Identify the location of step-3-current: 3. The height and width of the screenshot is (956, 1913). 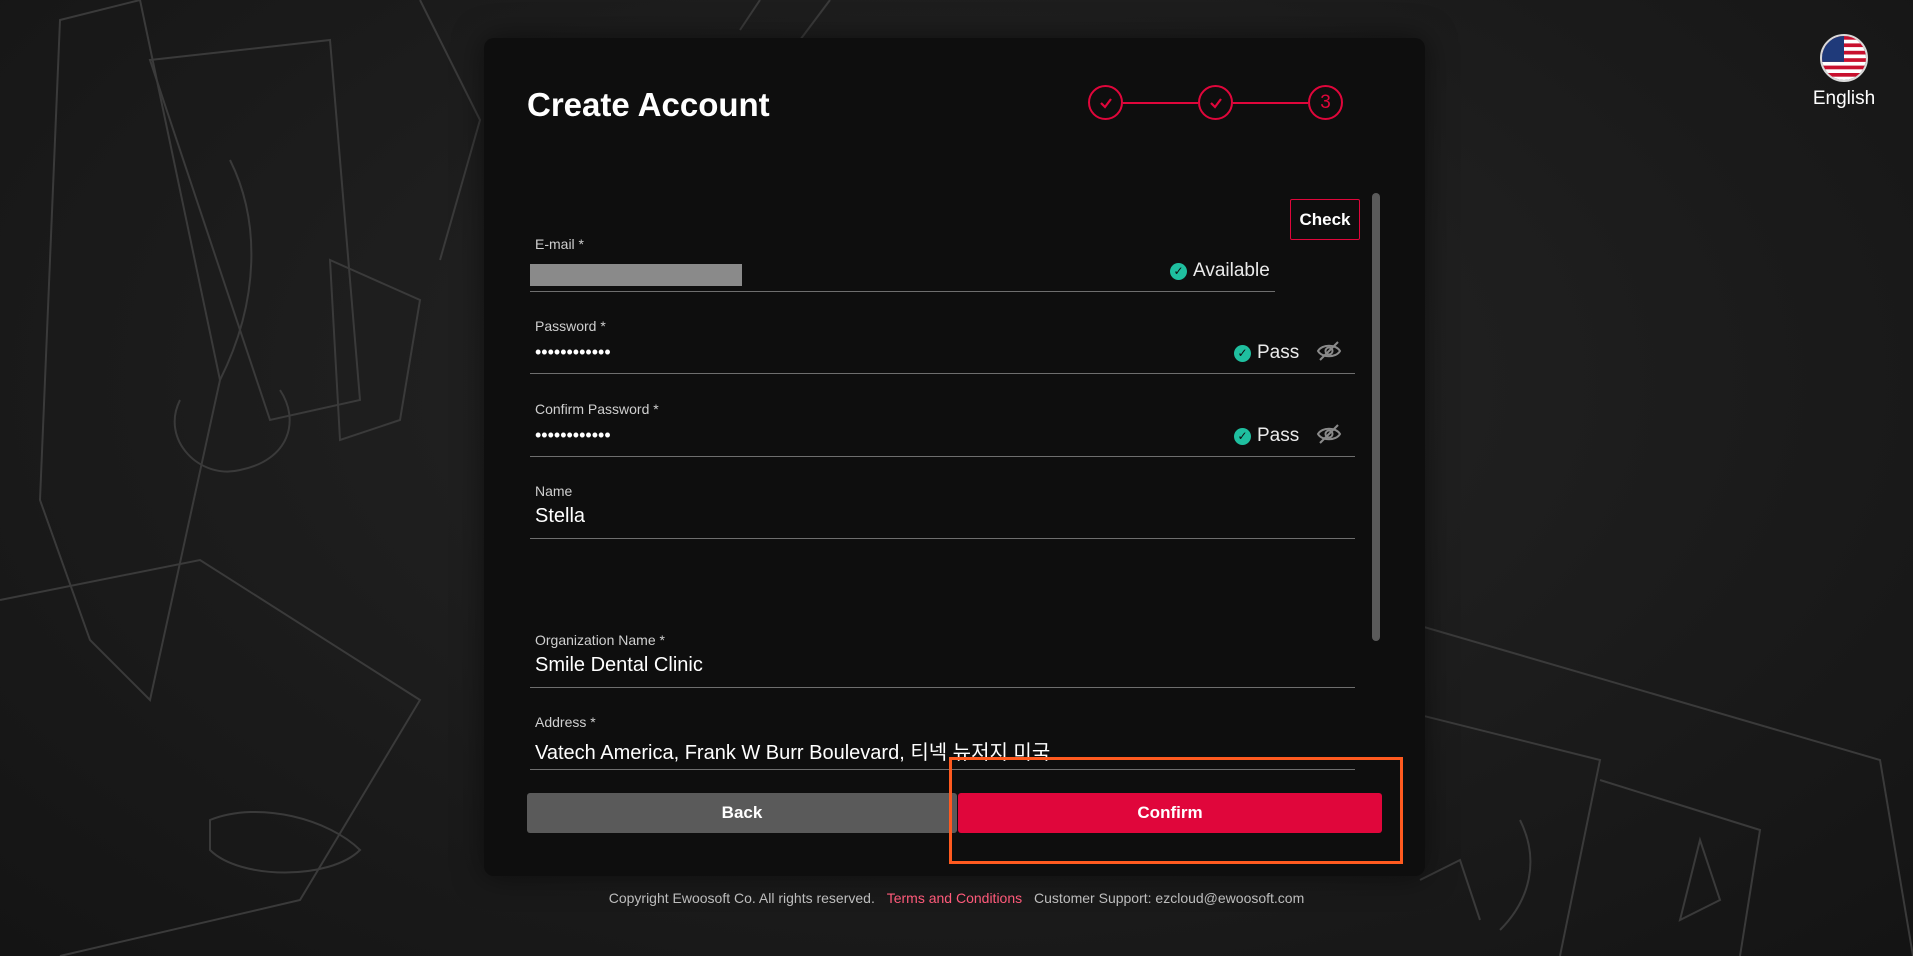
(1325, 102).